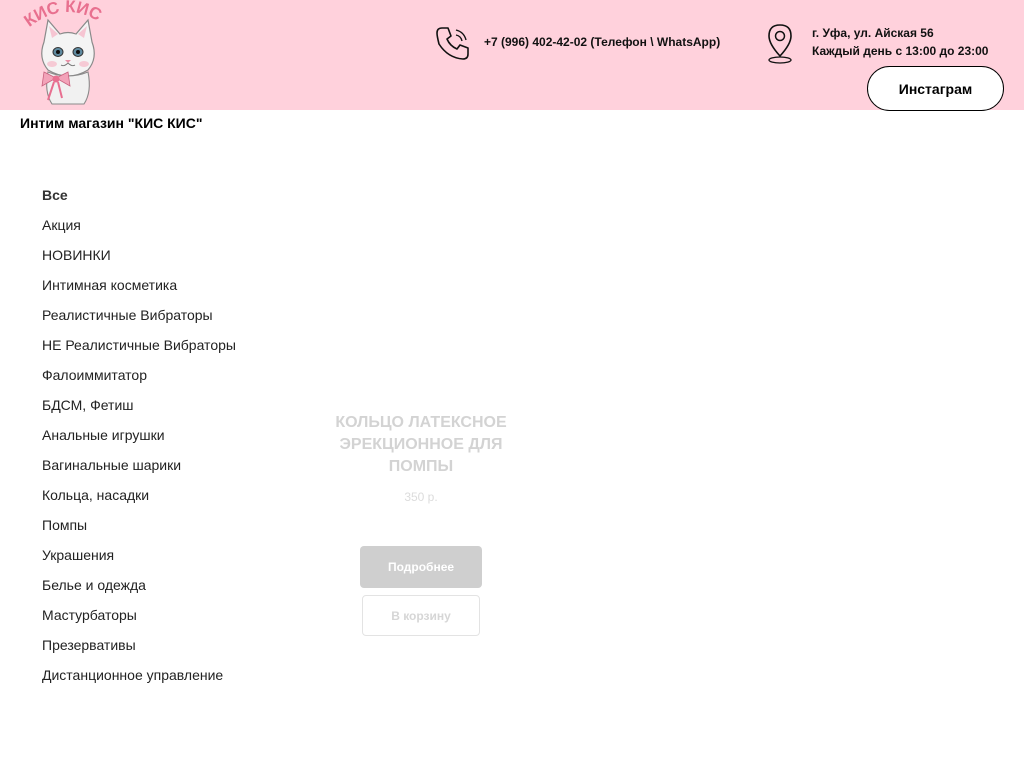 This screenshot has width=1024, height=768. Describe the element at coordinates (139, 620) in the screenshot. I see `category-item: Мастурбаторы` at that location.